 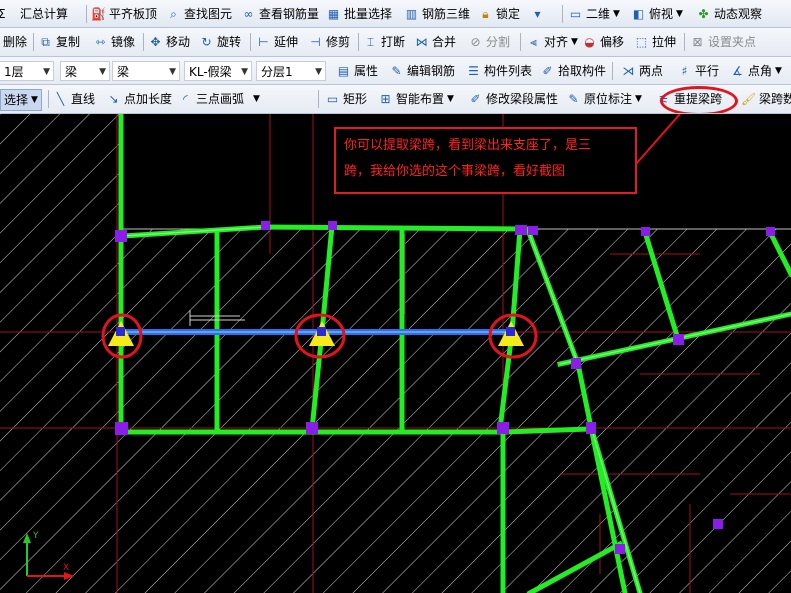 I want to click on floor-select: 1层 ▼, so click(x=27, y=71).